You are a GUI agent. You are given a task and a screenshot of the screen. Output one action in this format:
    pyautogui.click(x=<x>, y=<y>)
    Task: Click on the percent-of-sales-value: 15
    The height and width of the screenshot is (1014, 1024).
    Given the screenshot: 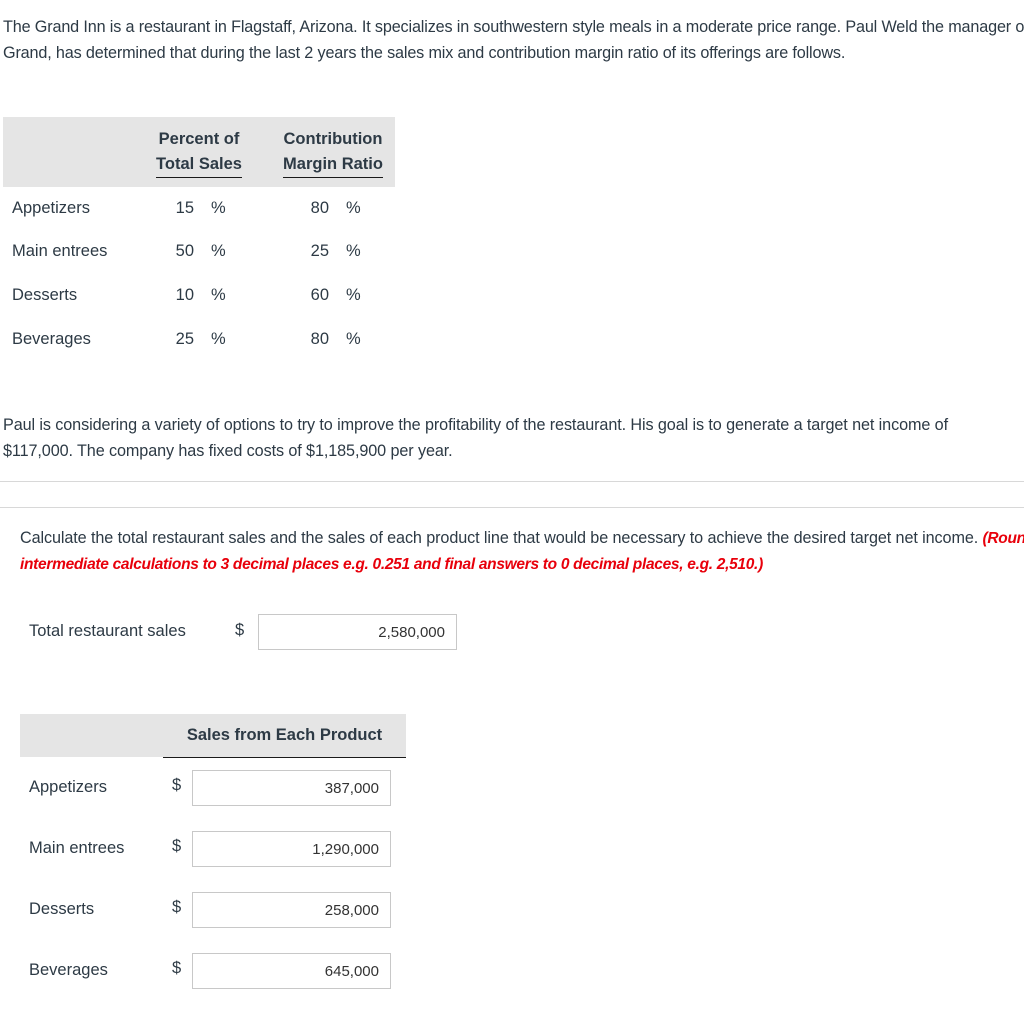 What is the action you would take?
    pyautogui.click(x=184, y=208)
    